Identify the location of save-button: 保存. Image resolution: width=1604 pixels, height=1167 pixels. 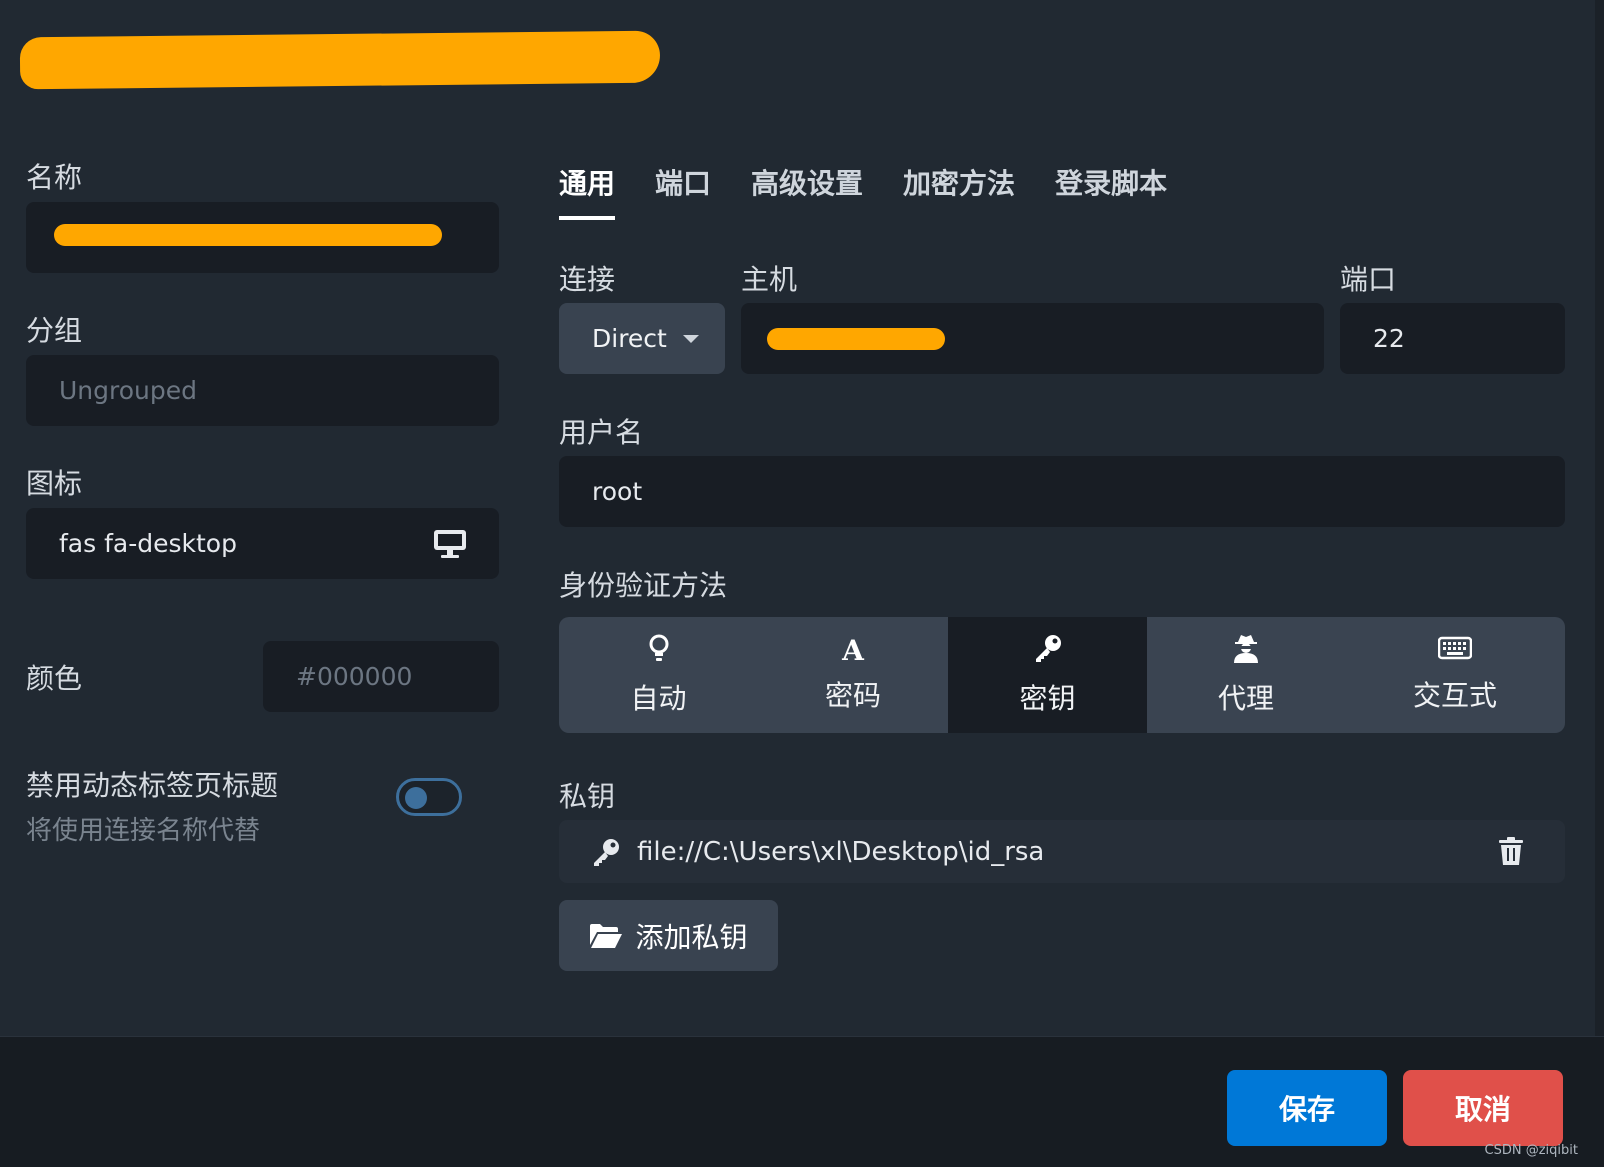
(1307, 1108).